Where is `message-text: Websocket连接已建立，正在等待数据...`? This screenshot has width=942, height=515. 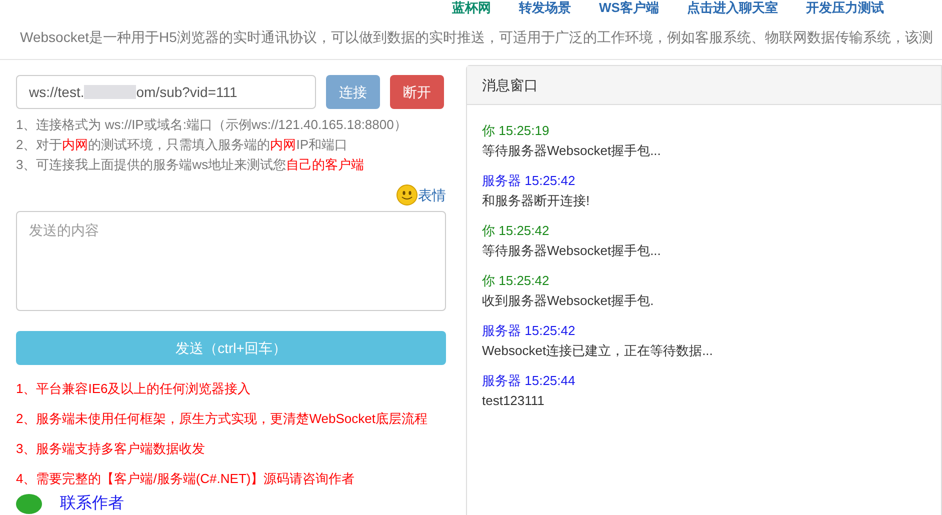 message-text: Websocket连接已建立，正在等待数据... is located at coordinates (598, 351).